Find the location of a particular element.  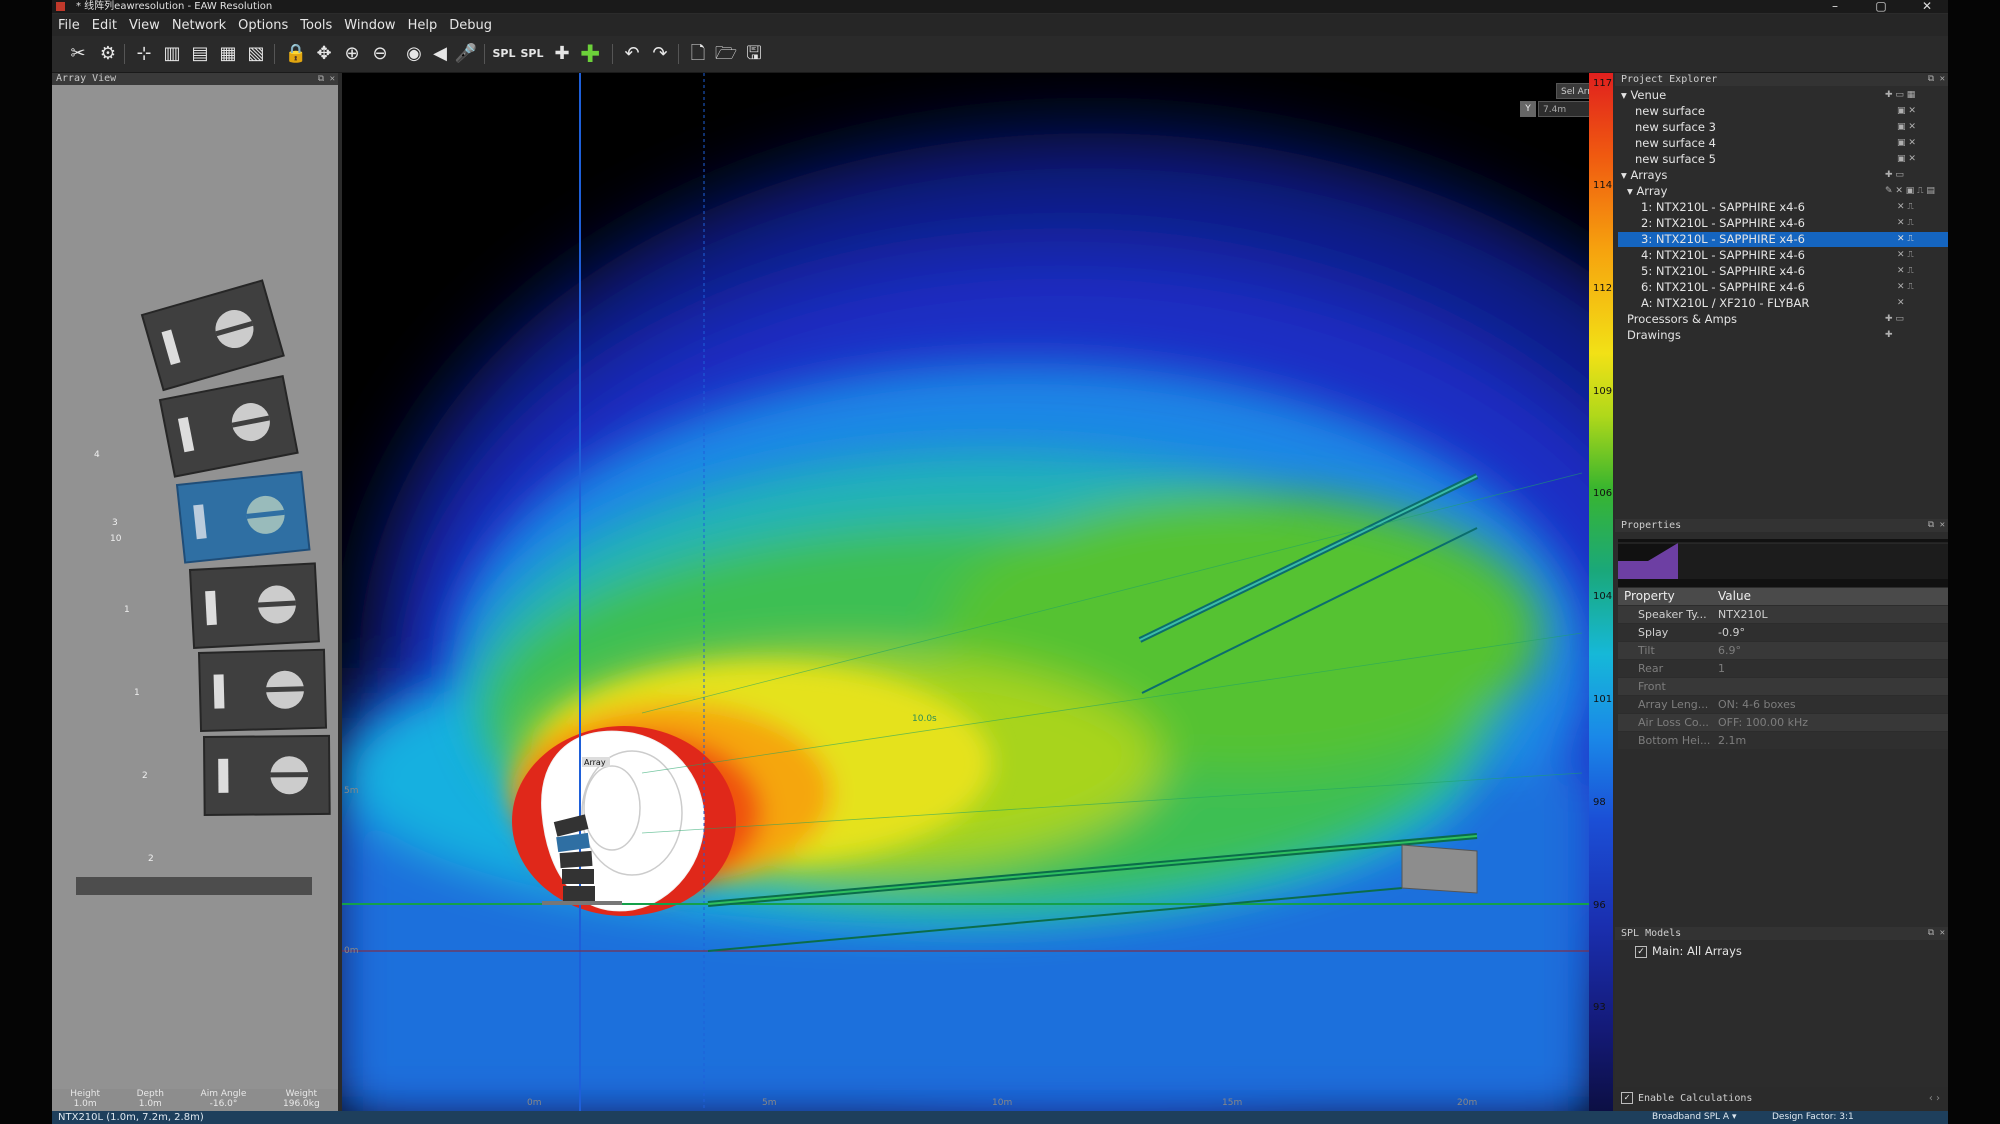

spl-model-item: ✓ Main: All Arrays is located at coordinates (1688, 951).